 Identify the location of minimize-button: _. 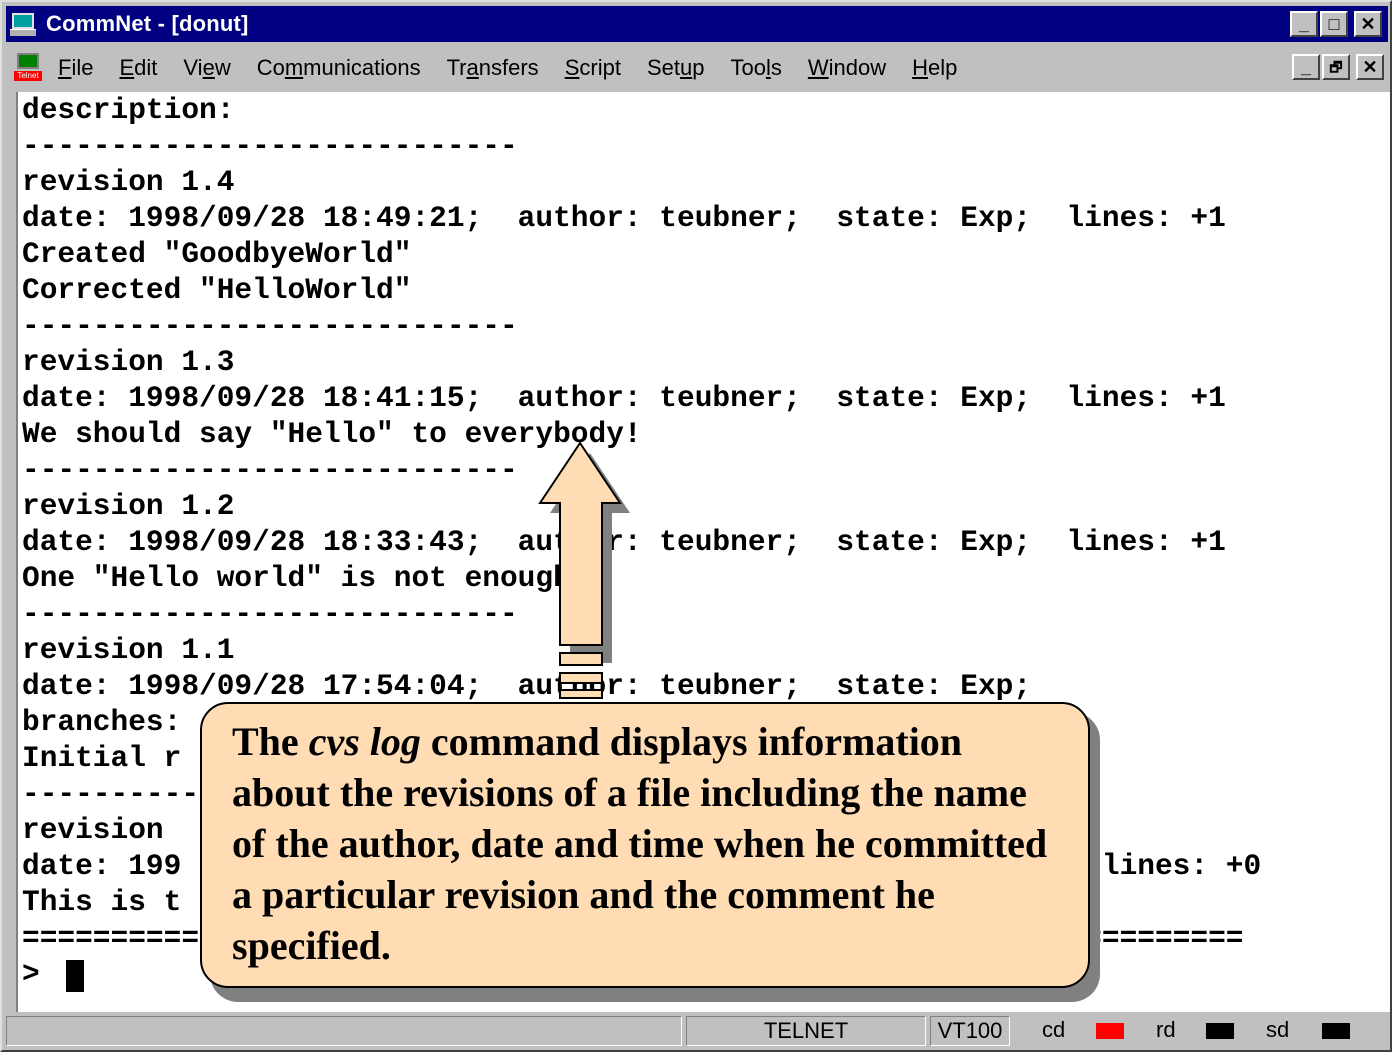
(1304, 24).